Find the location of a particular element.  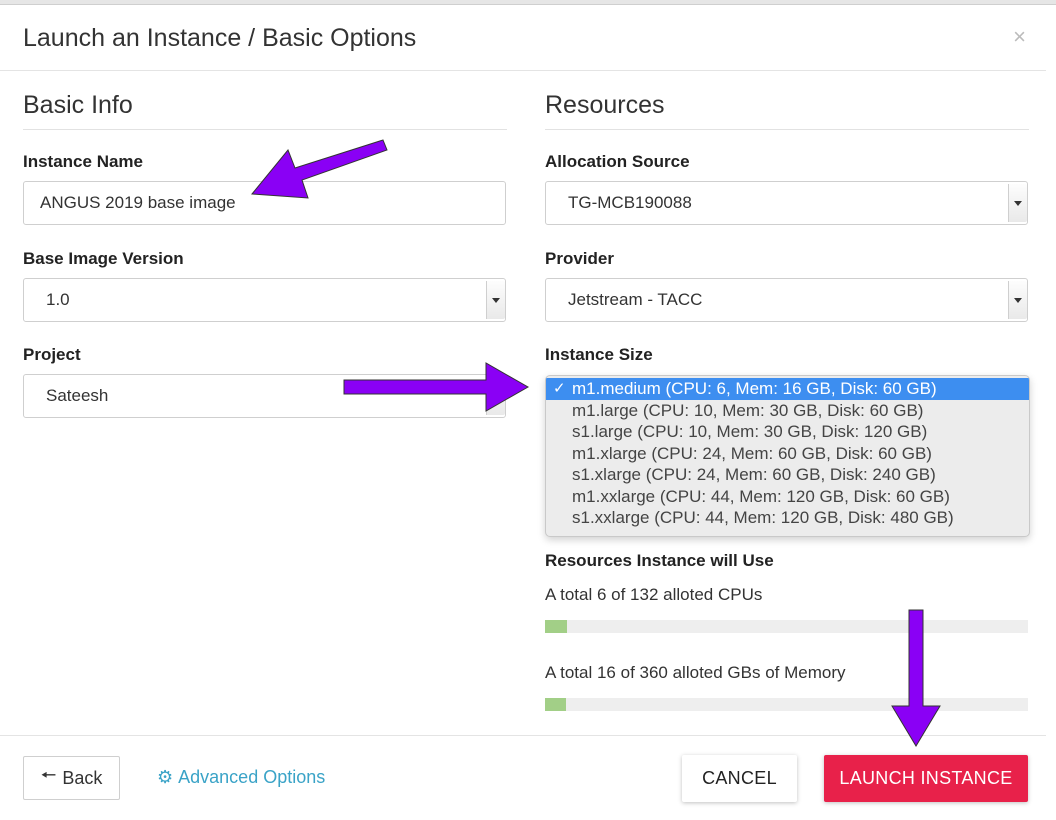

back-button-label: Back is located at coordinates (82, 777).